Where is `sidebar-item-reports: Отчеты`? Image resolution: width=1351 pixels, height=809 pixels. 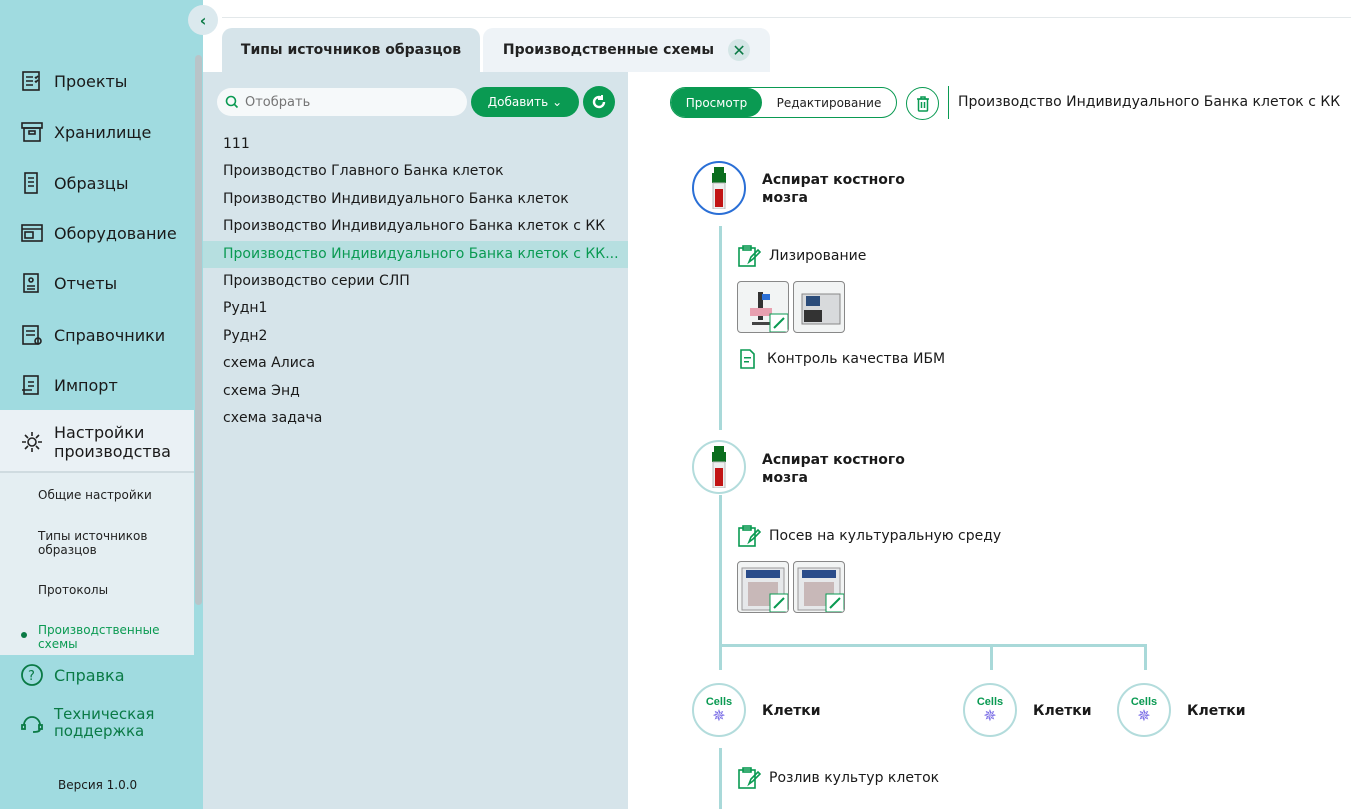 sidebar-item-reports: Отчеты is located at coordinates (68, 283).